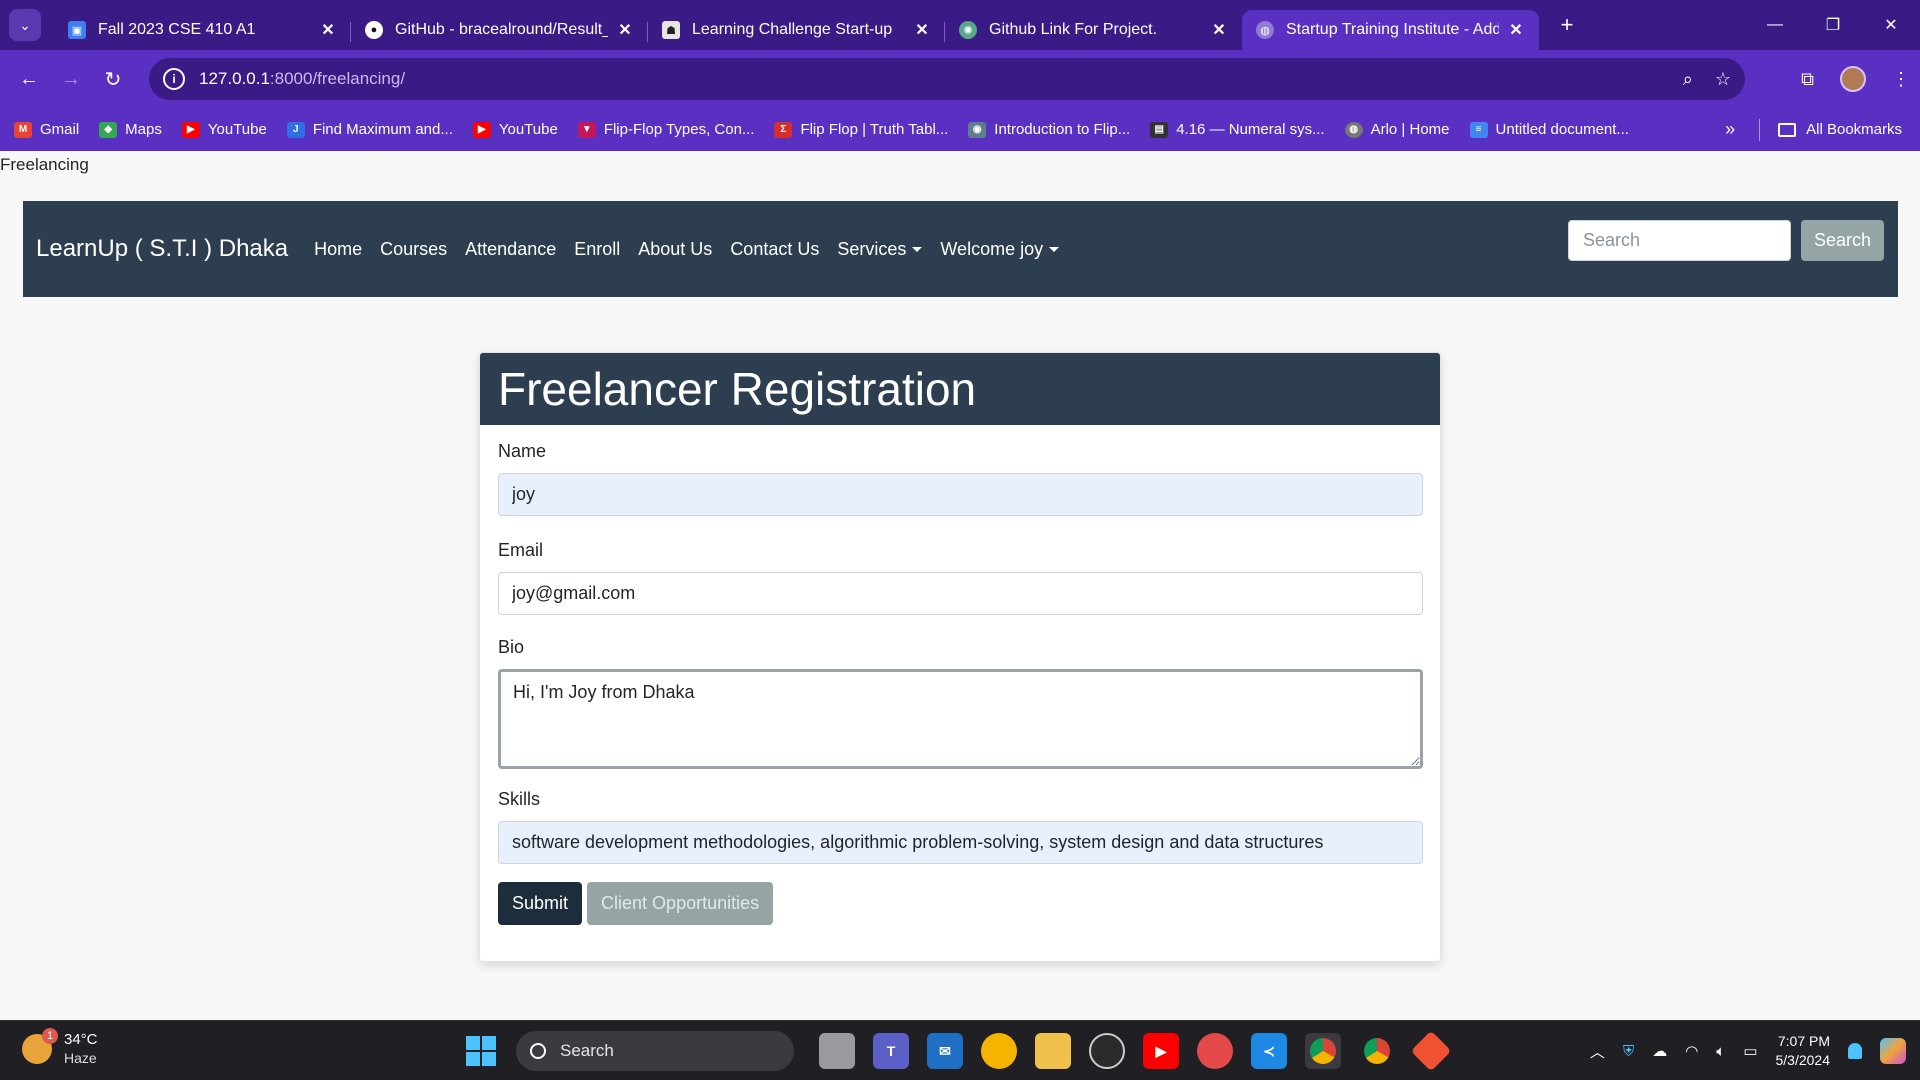 The height and width of the screenshot is (1080, 1920). I want to click on navbar-search-button: Search, so click(1842, 240).